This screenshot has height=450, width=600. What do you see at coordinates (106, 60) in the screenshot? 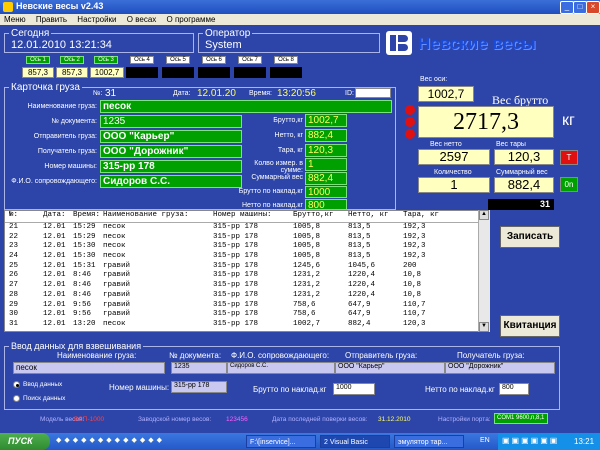
I see `axle-3-label: Ось 3` at bounding box center [106, 60].